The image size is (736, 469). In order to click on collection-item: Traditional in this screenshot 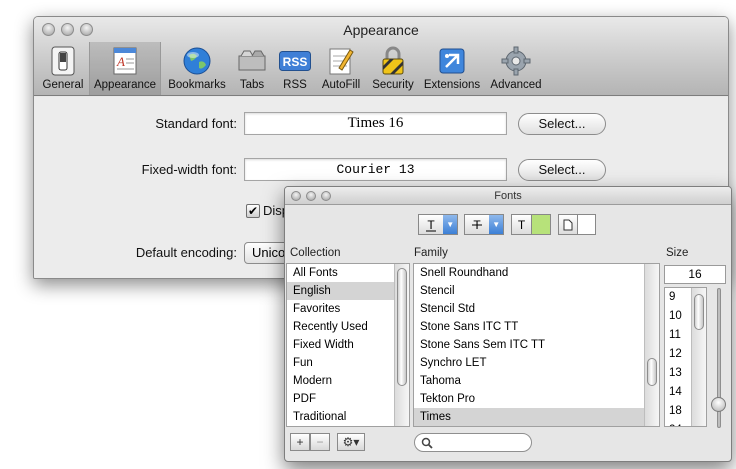, I will do `click(348, 417)`.